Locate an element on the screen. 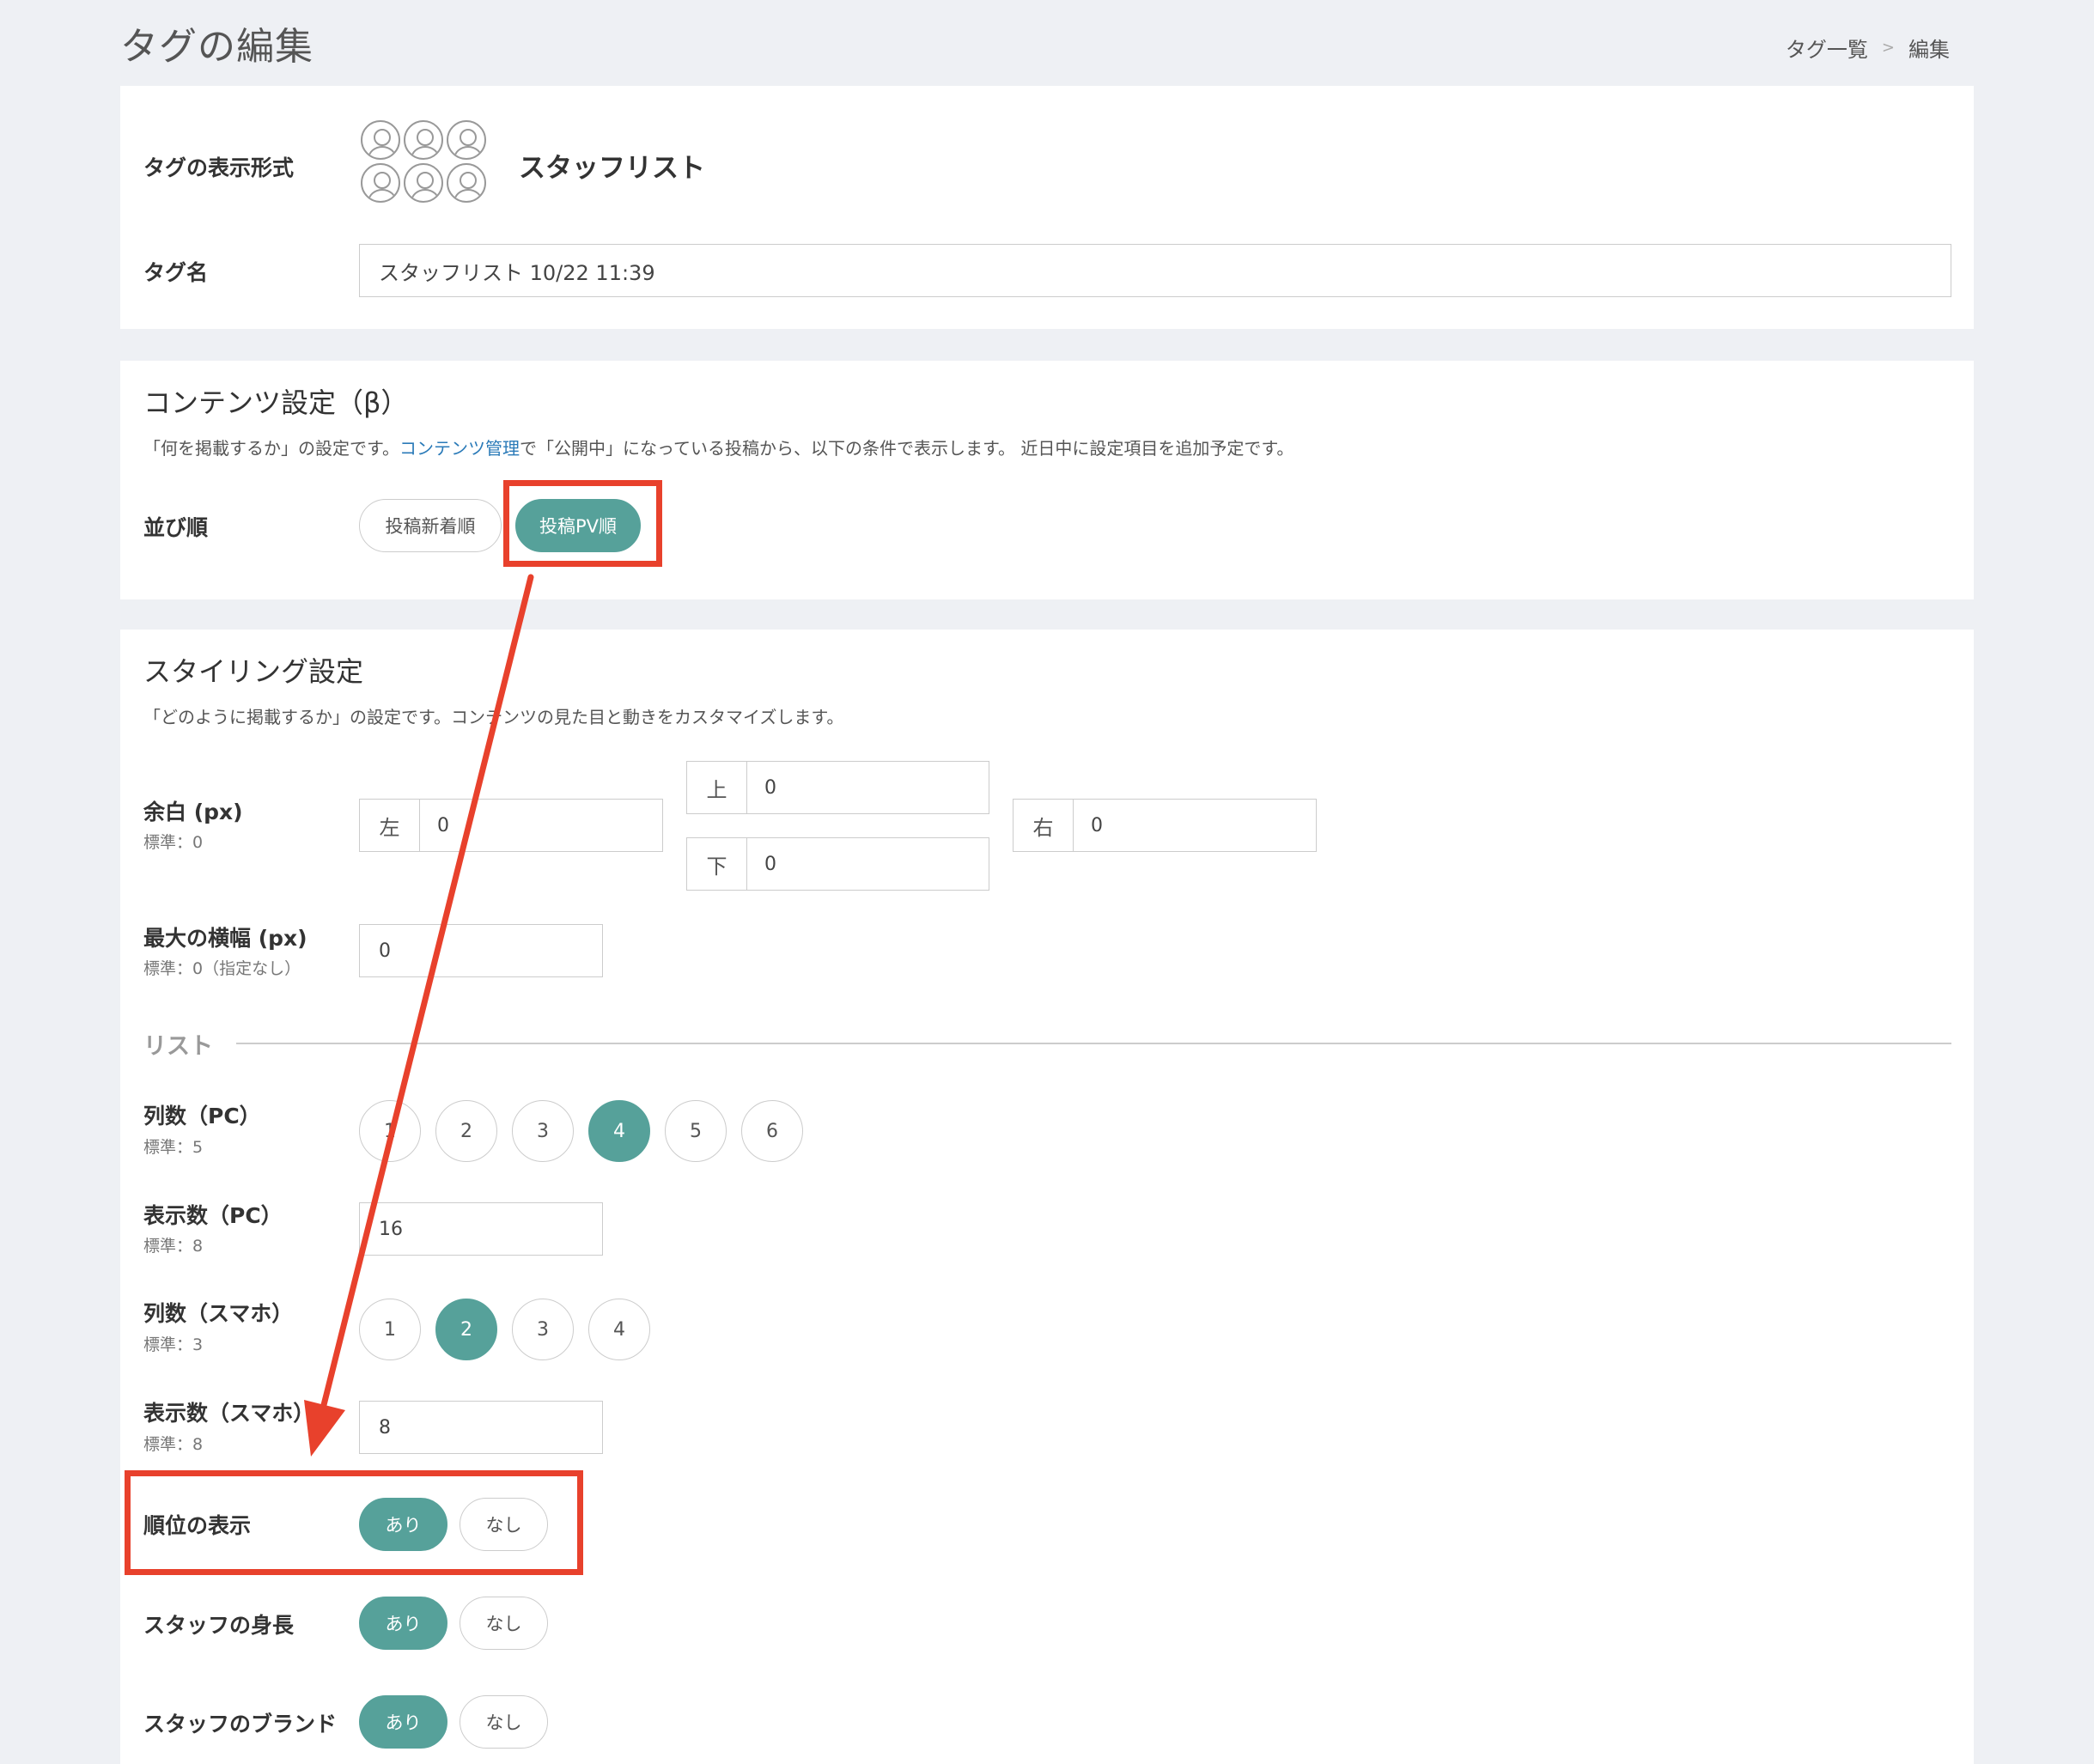  staff-height-off-button: なし is located at coordinates (504, 1623).